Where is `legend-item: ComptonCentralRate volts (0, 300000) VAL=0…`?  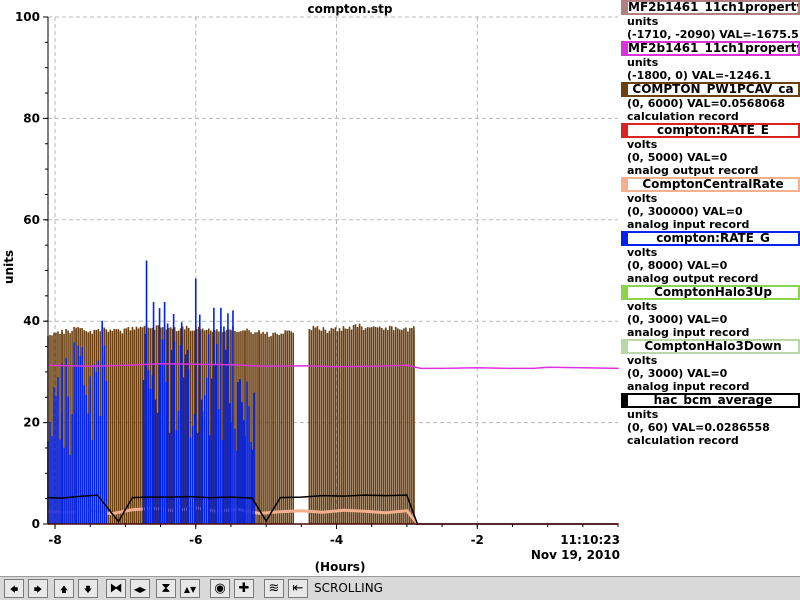
legend-item: ComptonCentralRate volts (0, 300000) VAL=0… is located at coordinates (710, 204).